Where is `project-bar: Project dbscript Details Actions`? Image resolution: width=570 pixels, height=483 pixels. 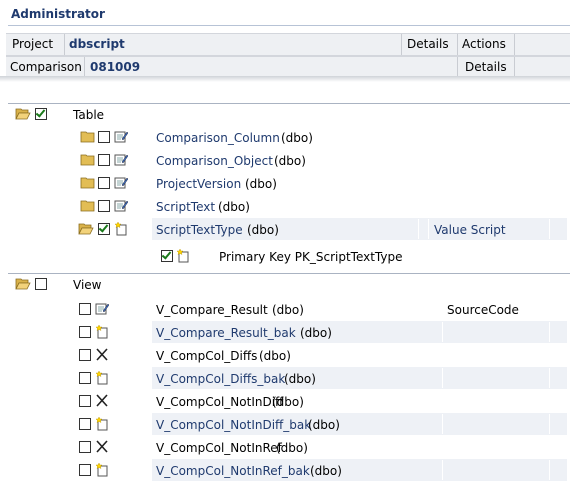
project-bar: Project dbscript Details Actions is located at coordinates (288, 44).